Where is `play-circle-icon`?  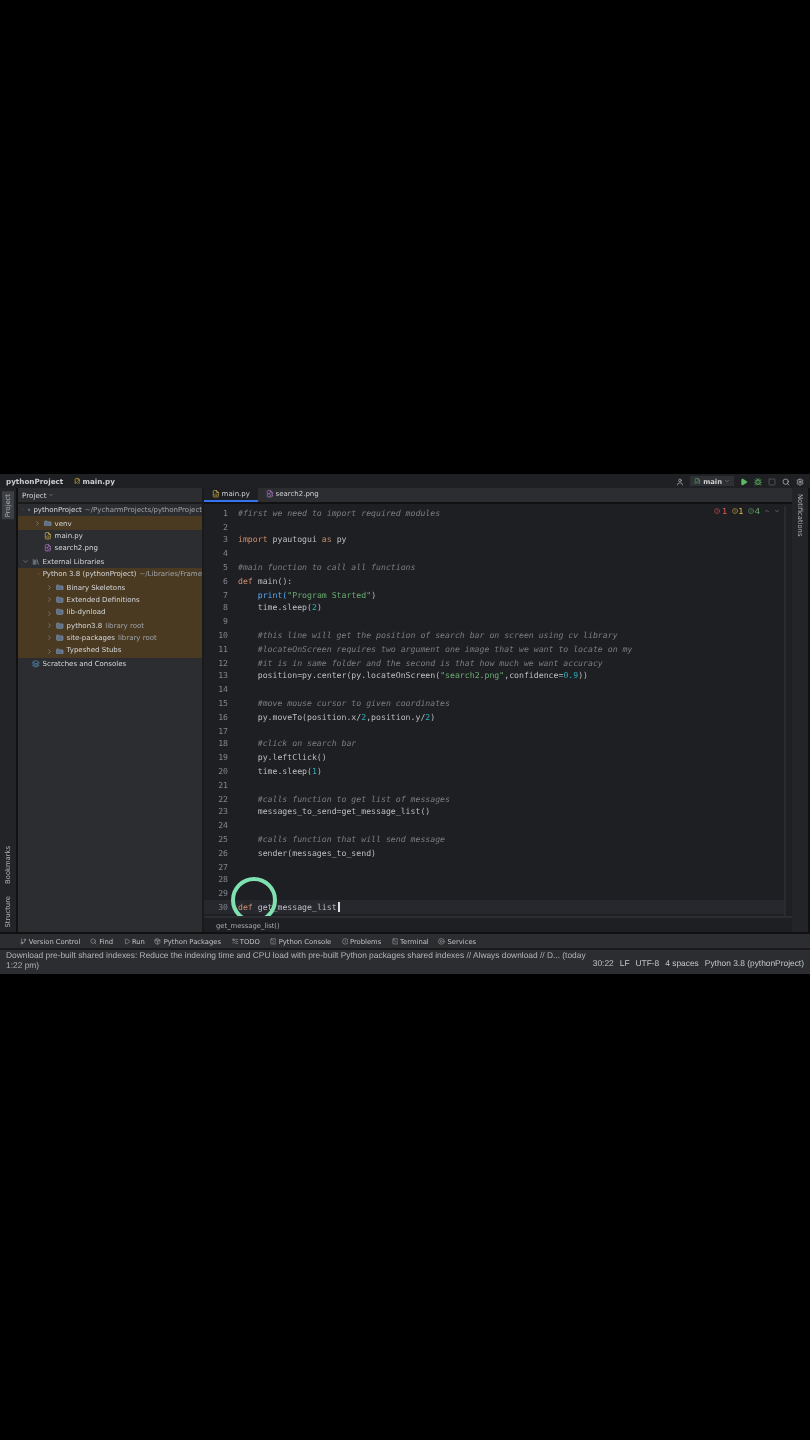
play-circle-icon is located at coordinates (442, 942).